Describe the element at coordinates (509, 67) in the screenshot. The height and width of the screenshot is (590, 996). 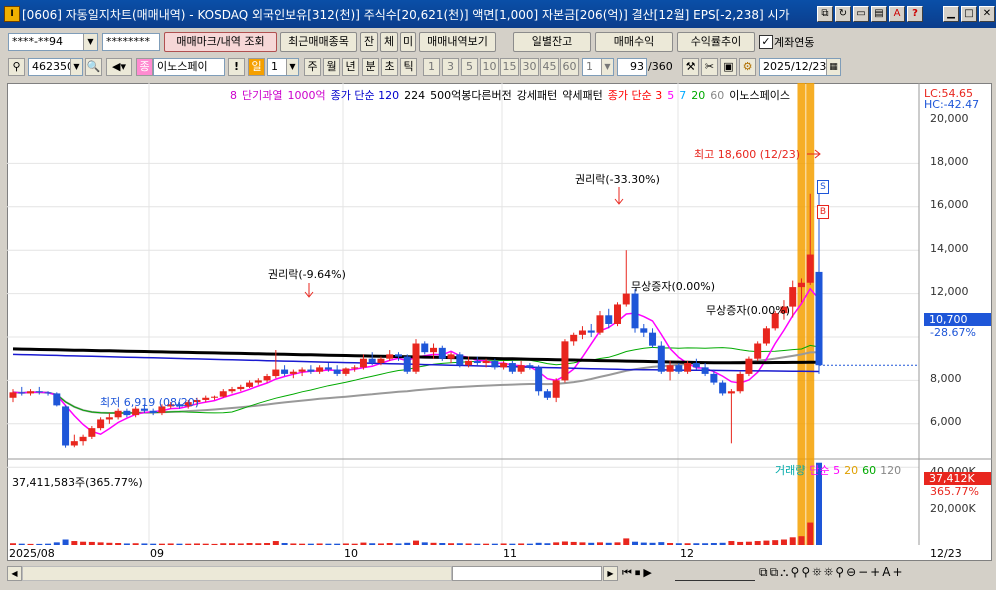
I see `interval-15-button: 15` at that location.